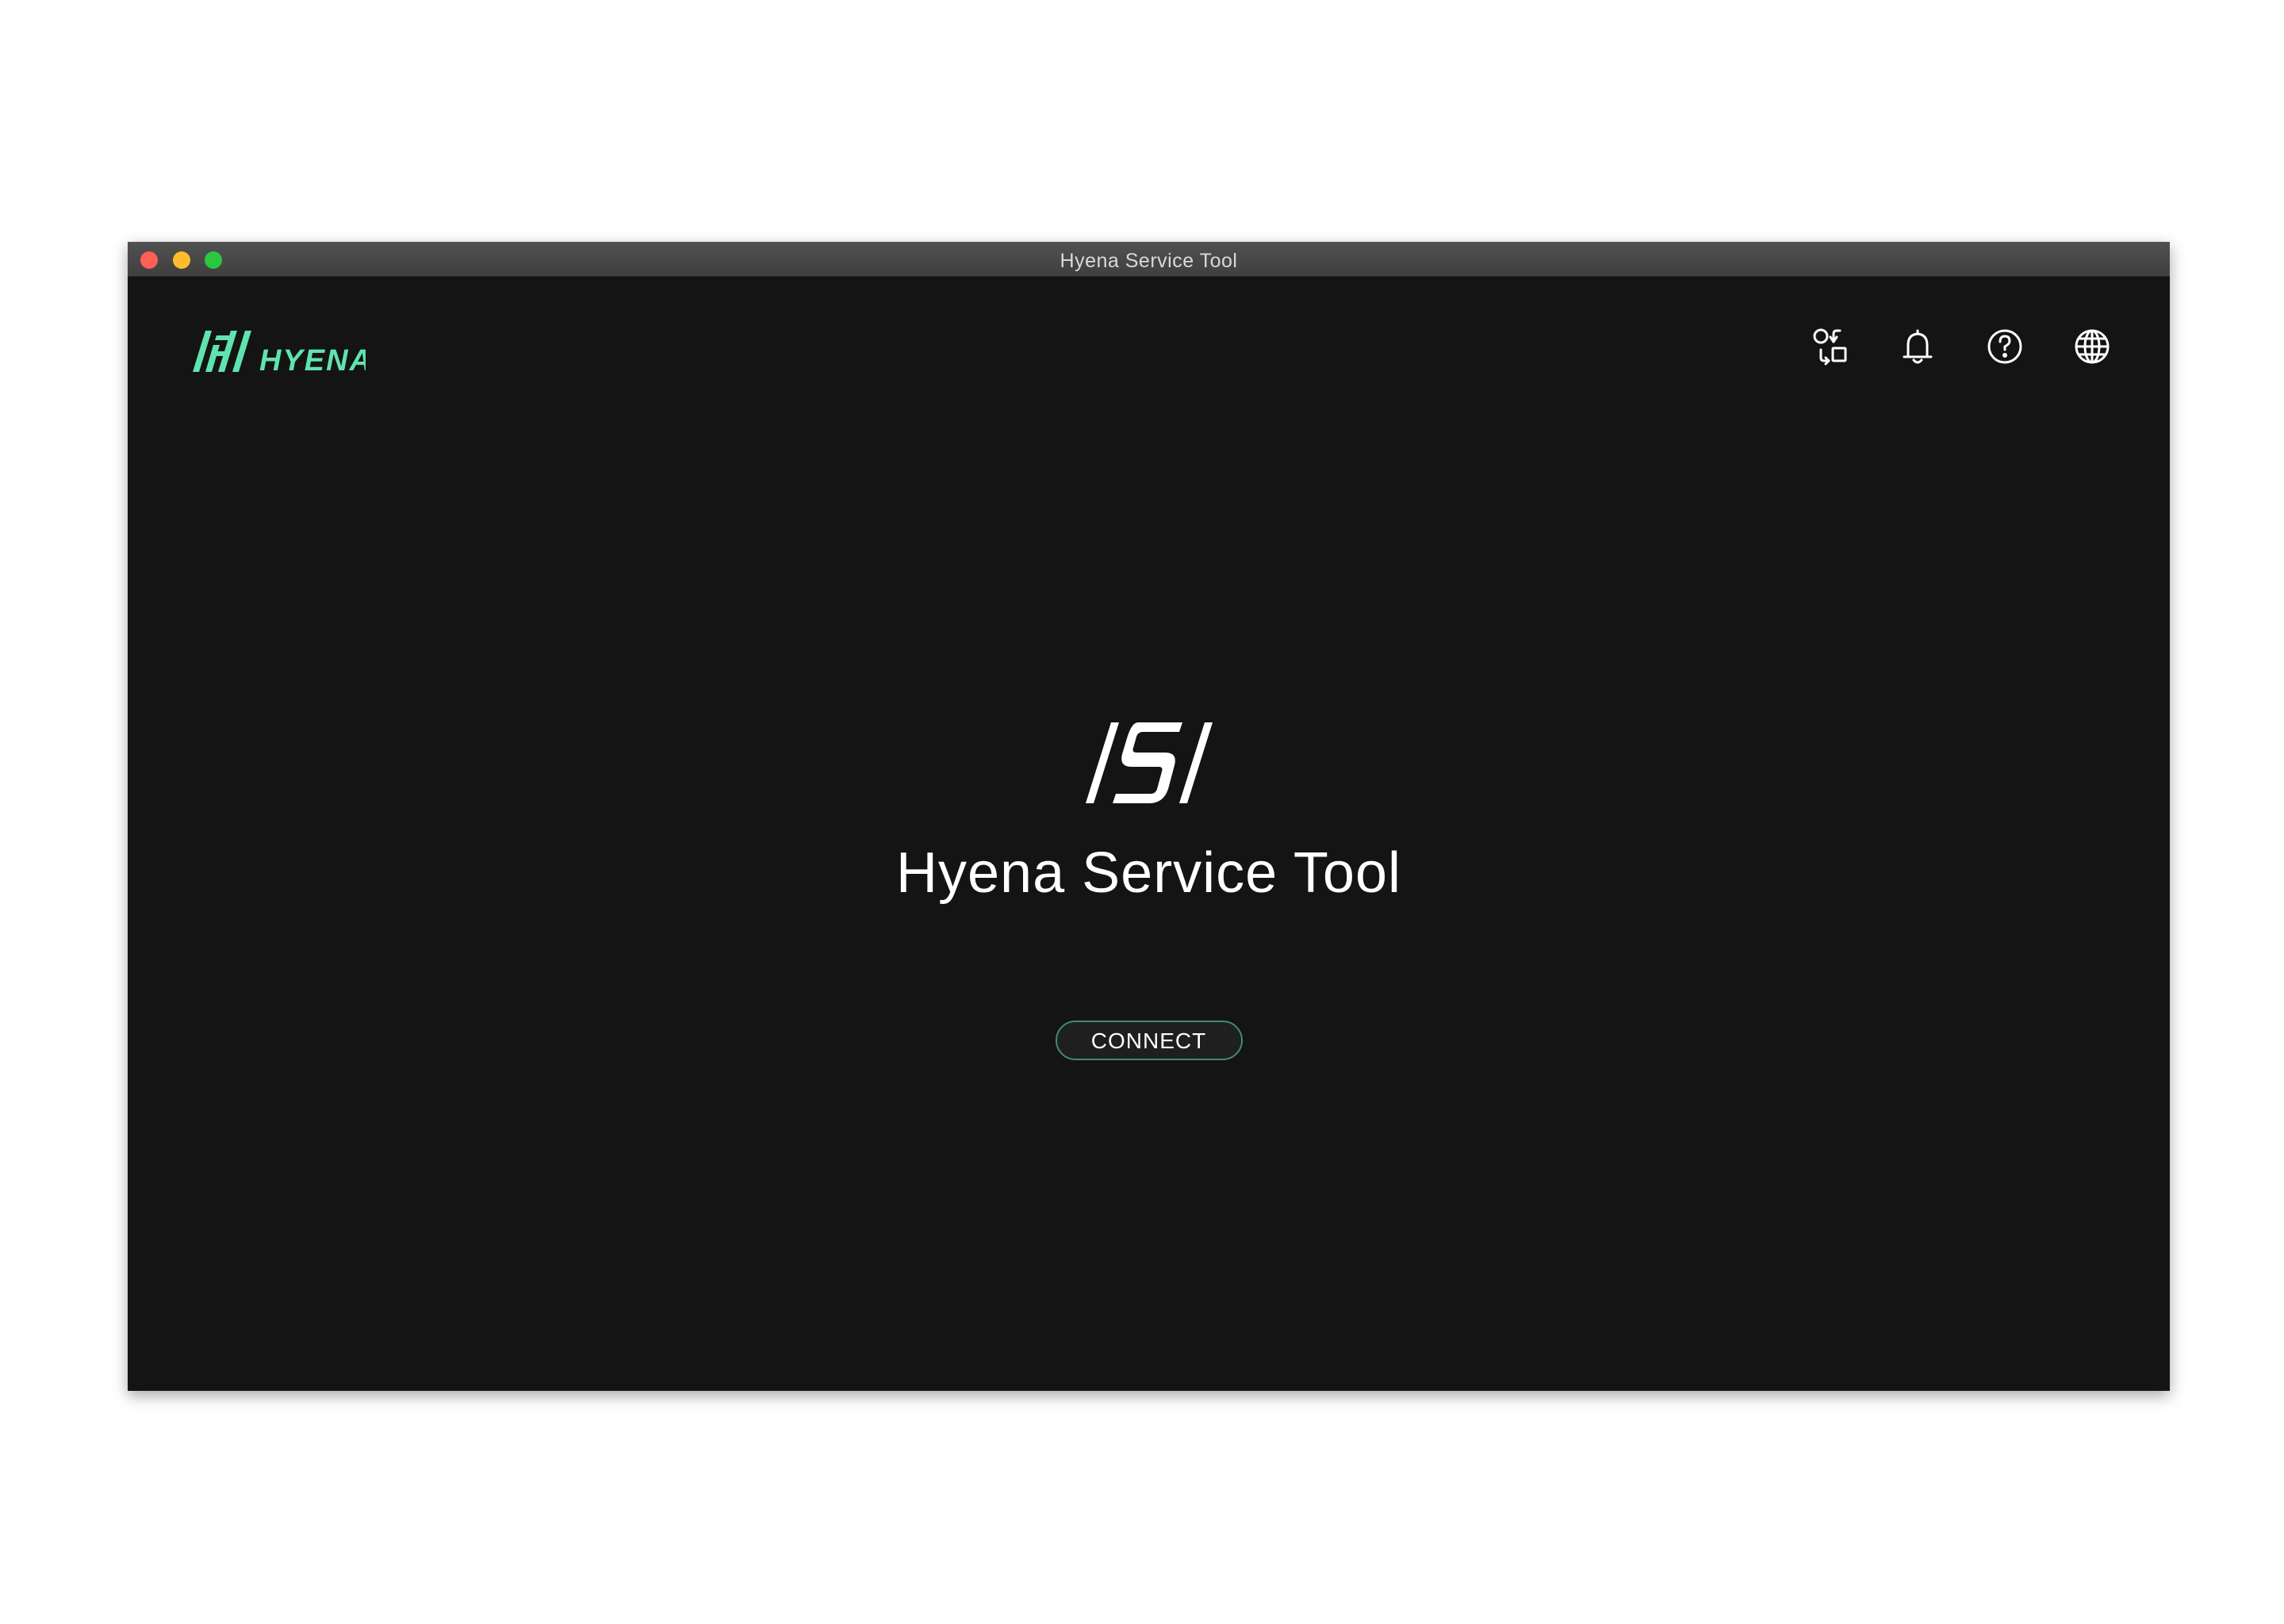  I want to click on hyena-logo: HYENA, so click(279, 352).